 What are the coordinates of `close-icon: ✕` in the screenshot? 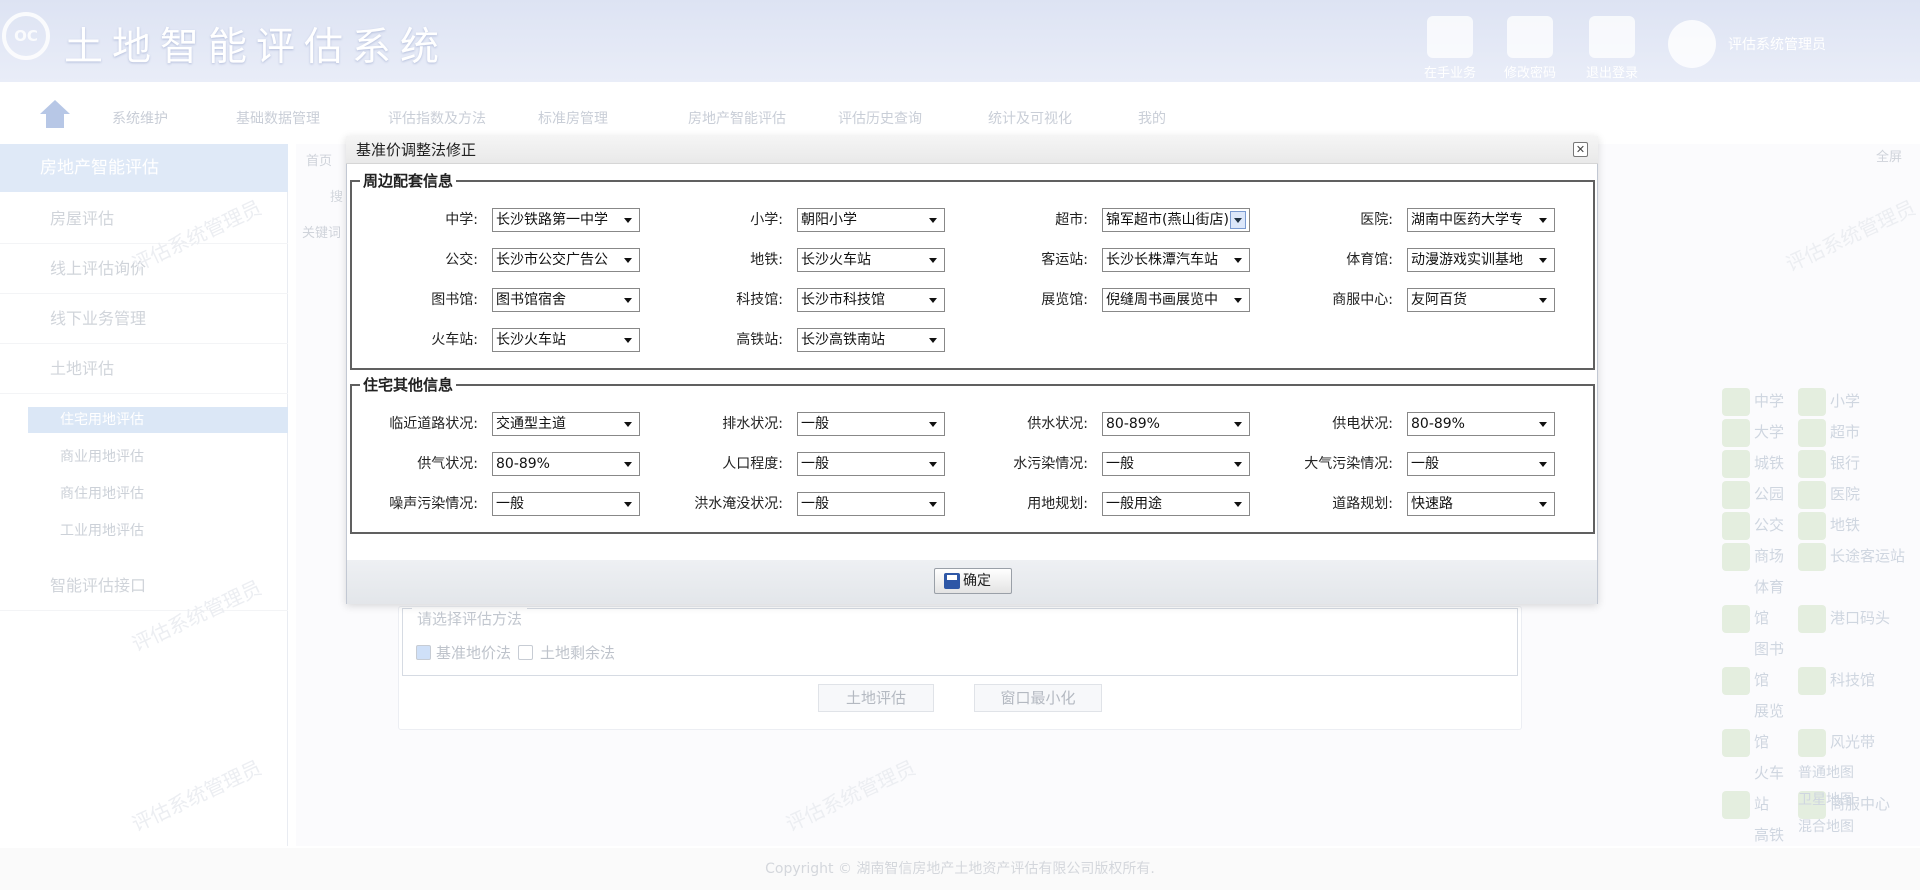 It's located at (1580, 149).